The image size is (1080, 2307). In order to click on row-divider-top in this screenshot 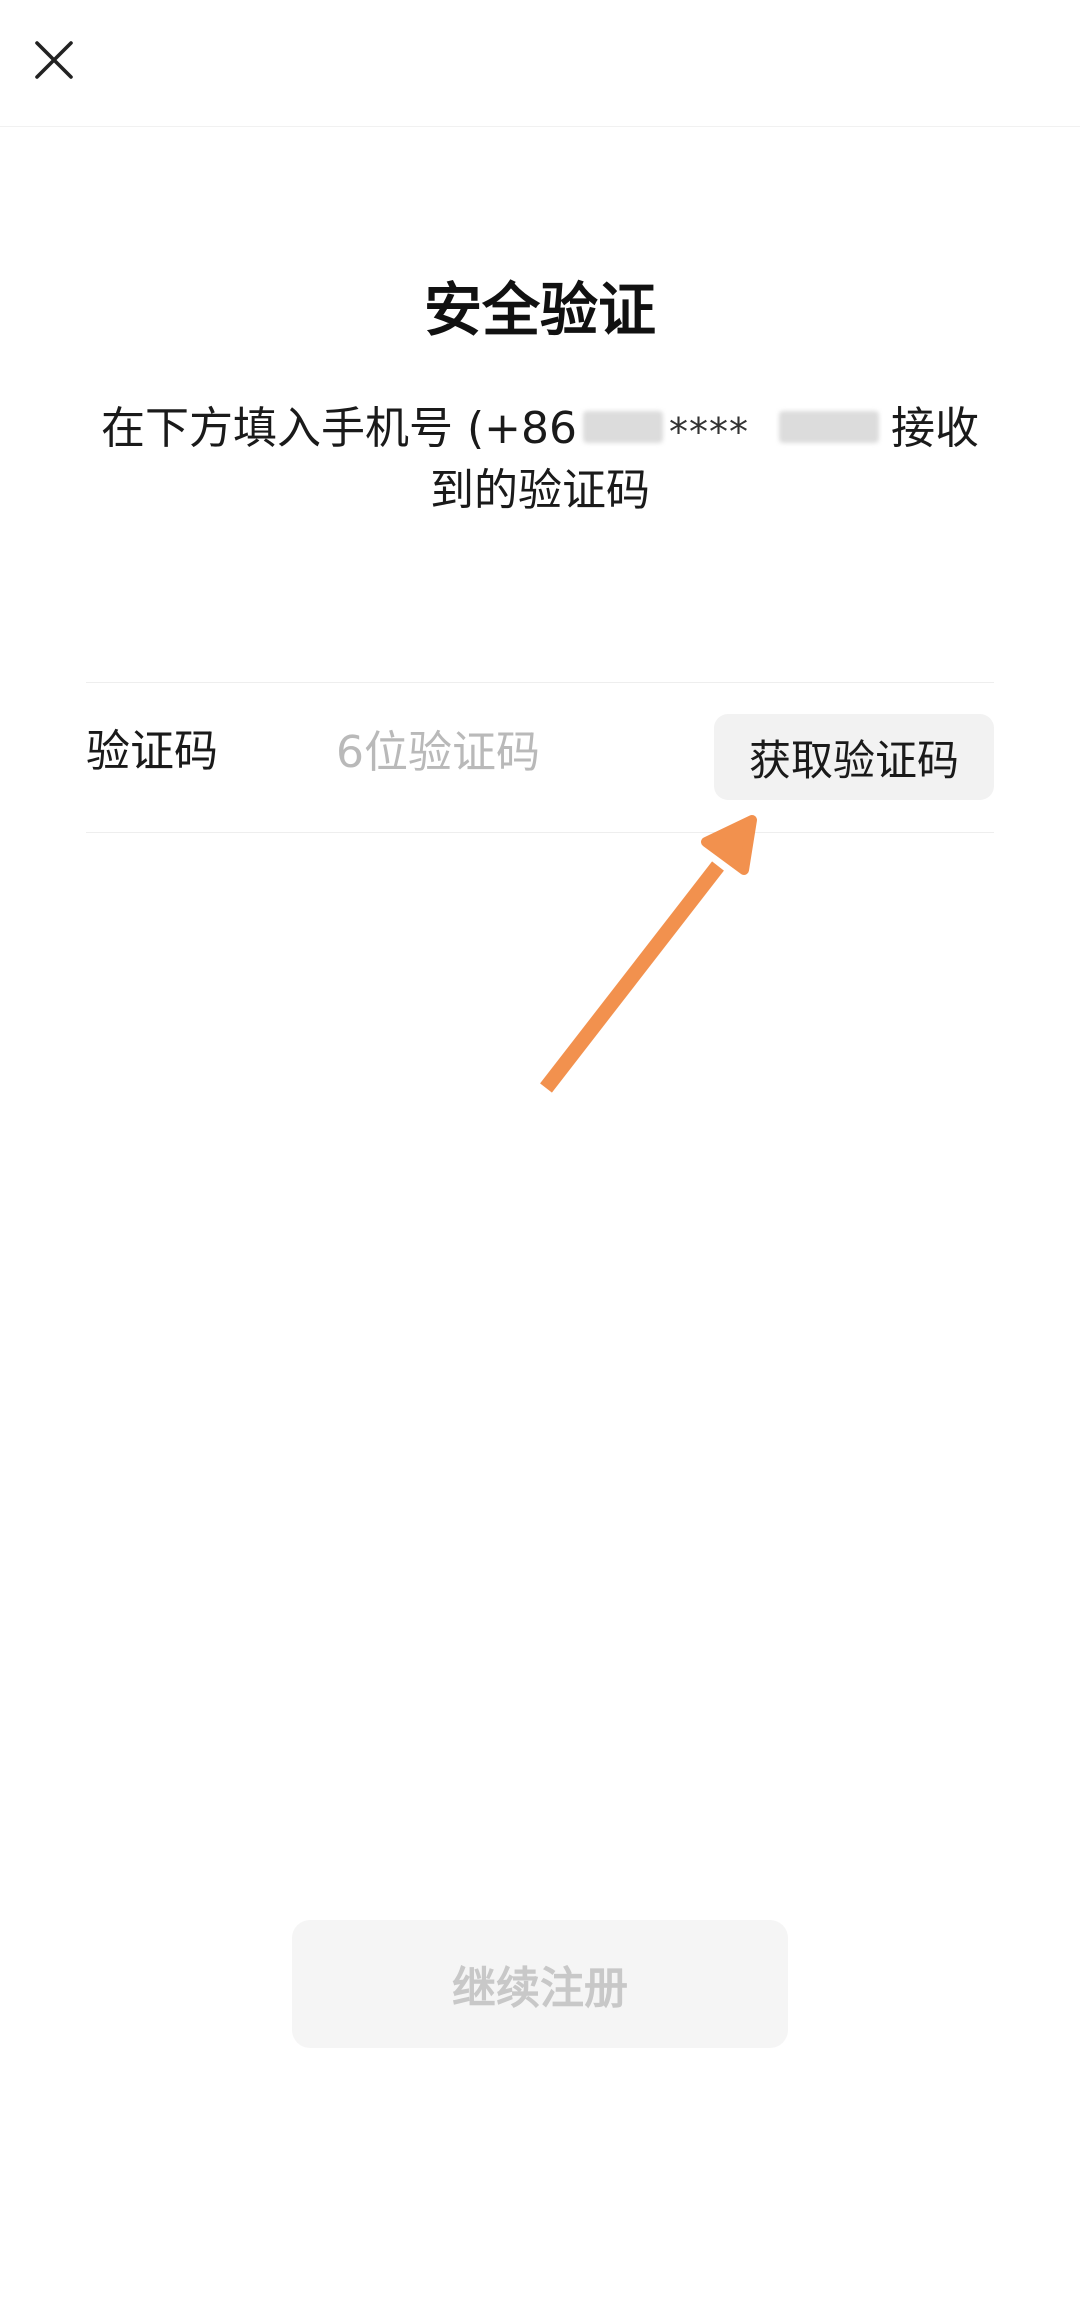, I will do `click(540, 682)`.